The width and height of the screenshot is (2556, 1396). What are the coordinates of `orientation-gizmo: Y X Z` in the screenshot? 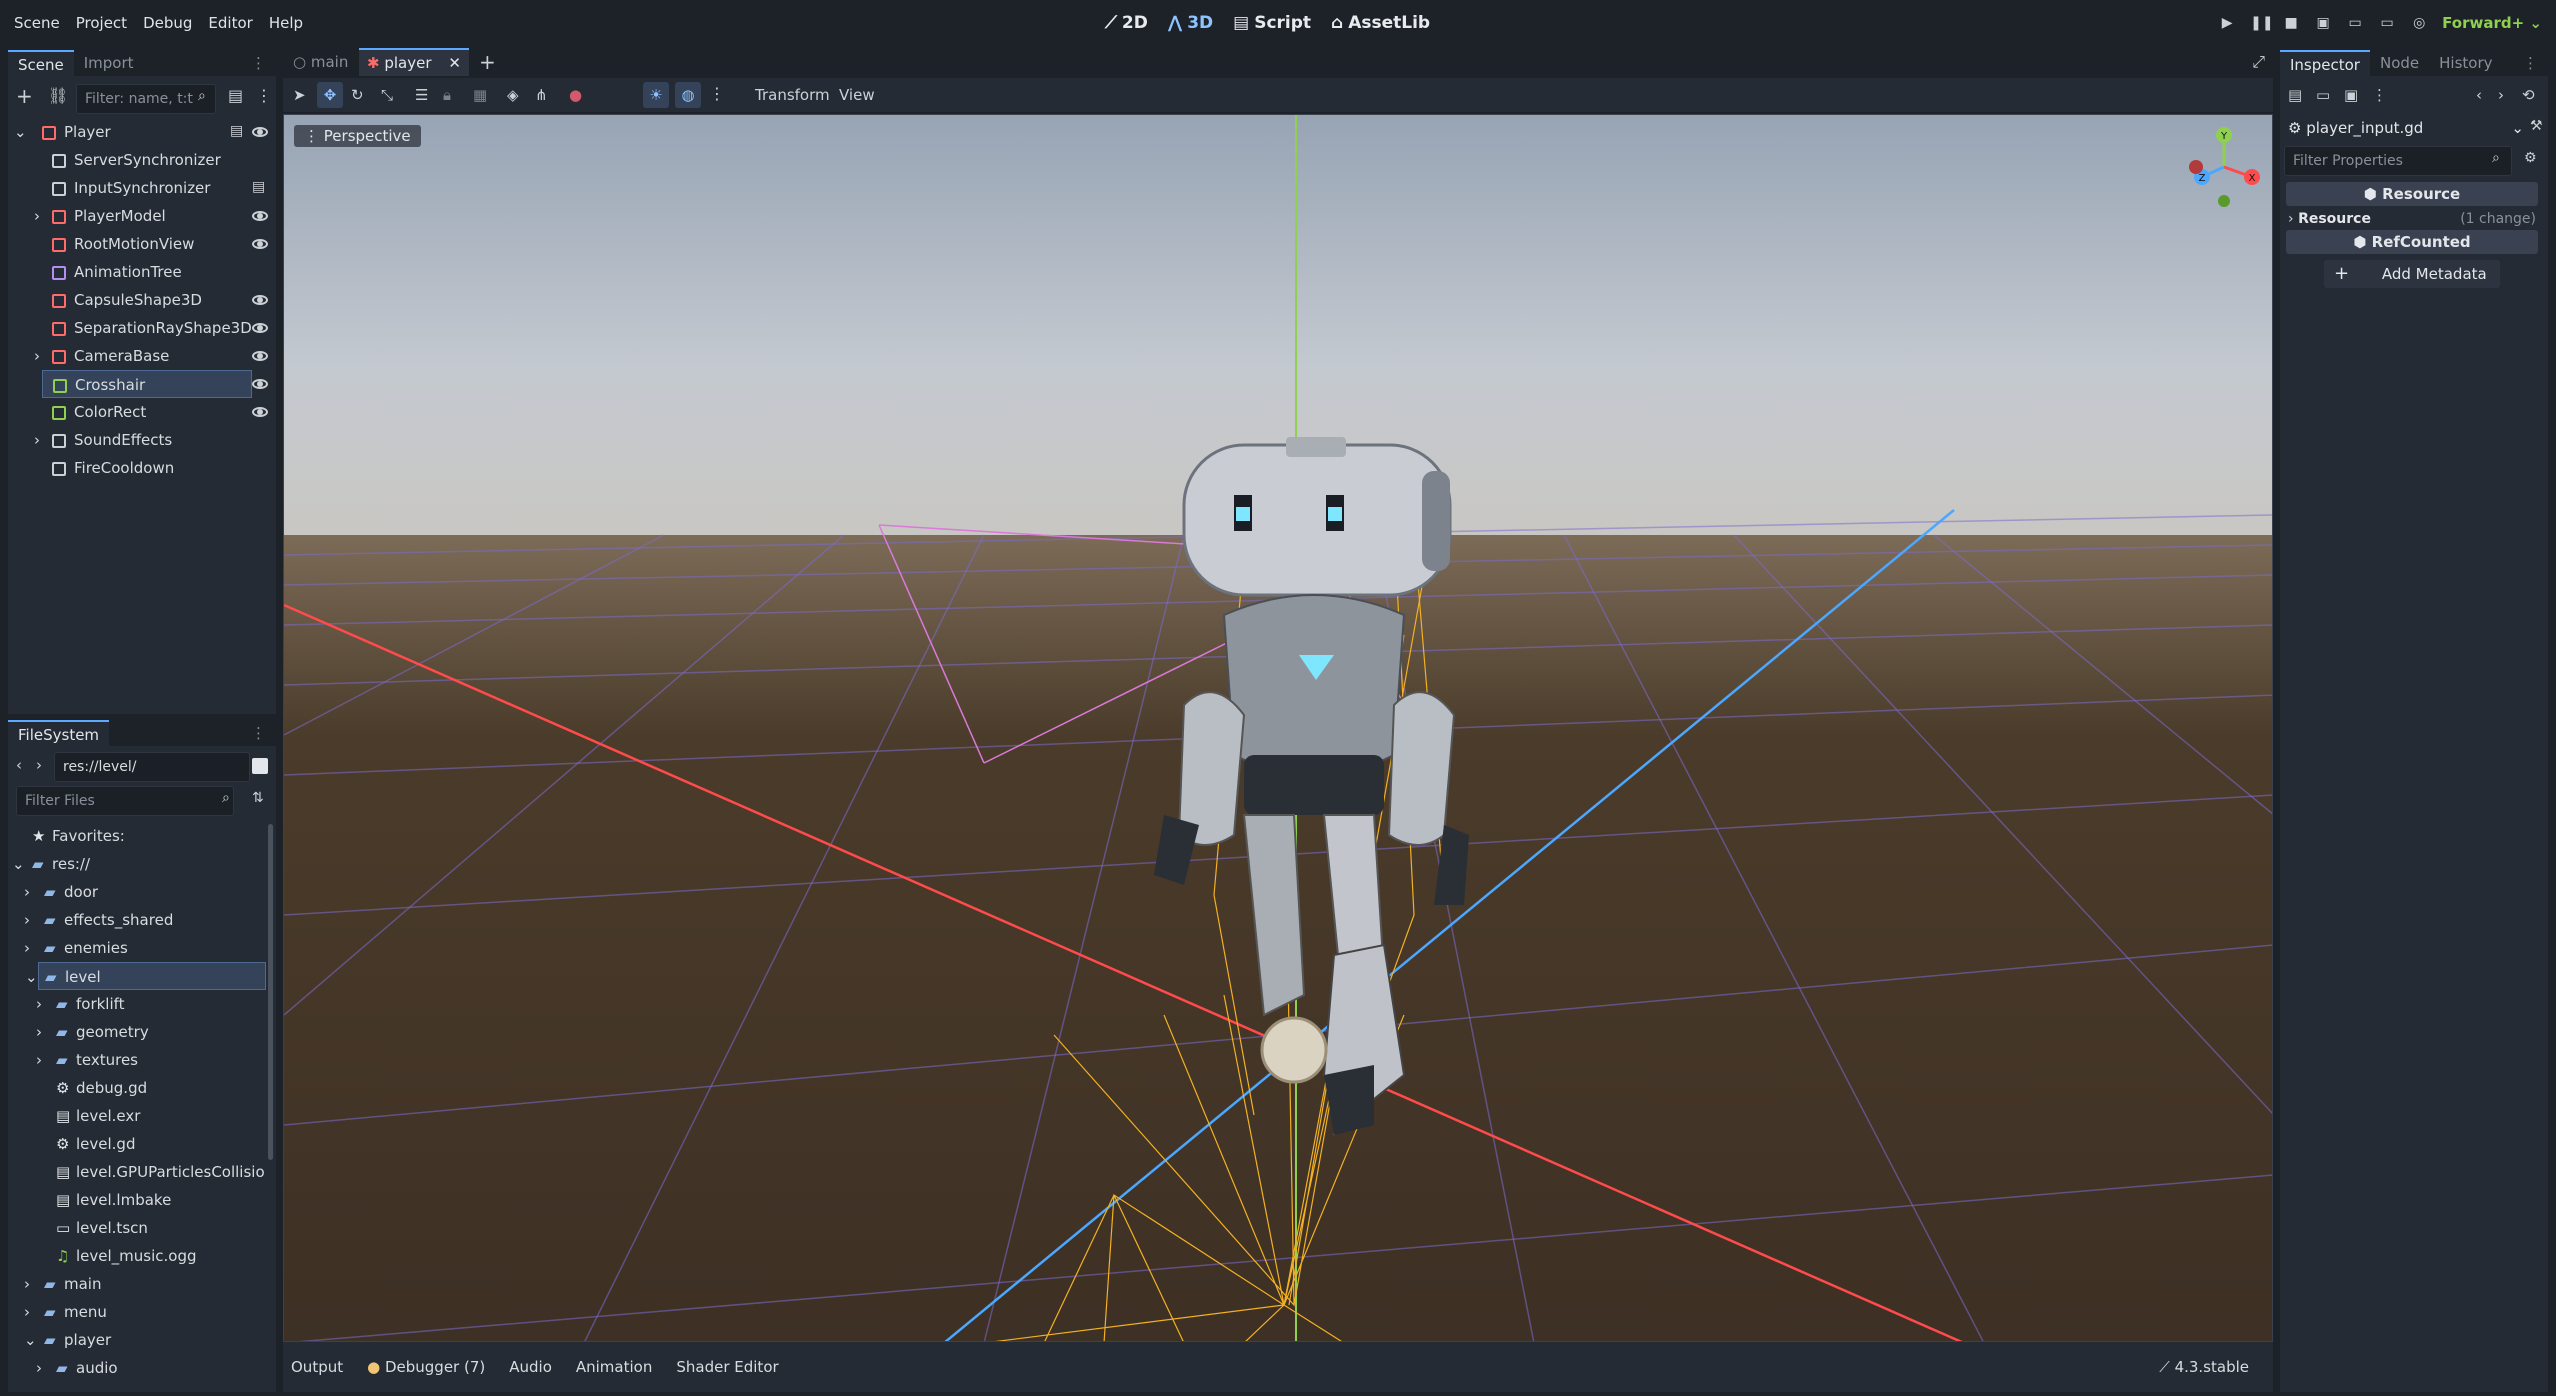 It's located at (2224, 167).